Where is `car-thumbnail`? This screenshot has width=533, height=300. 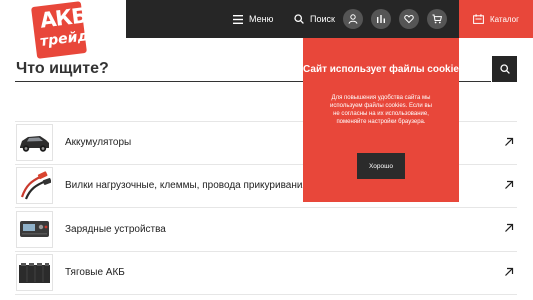
car-thumbnail is located at coordinates (34, 143).